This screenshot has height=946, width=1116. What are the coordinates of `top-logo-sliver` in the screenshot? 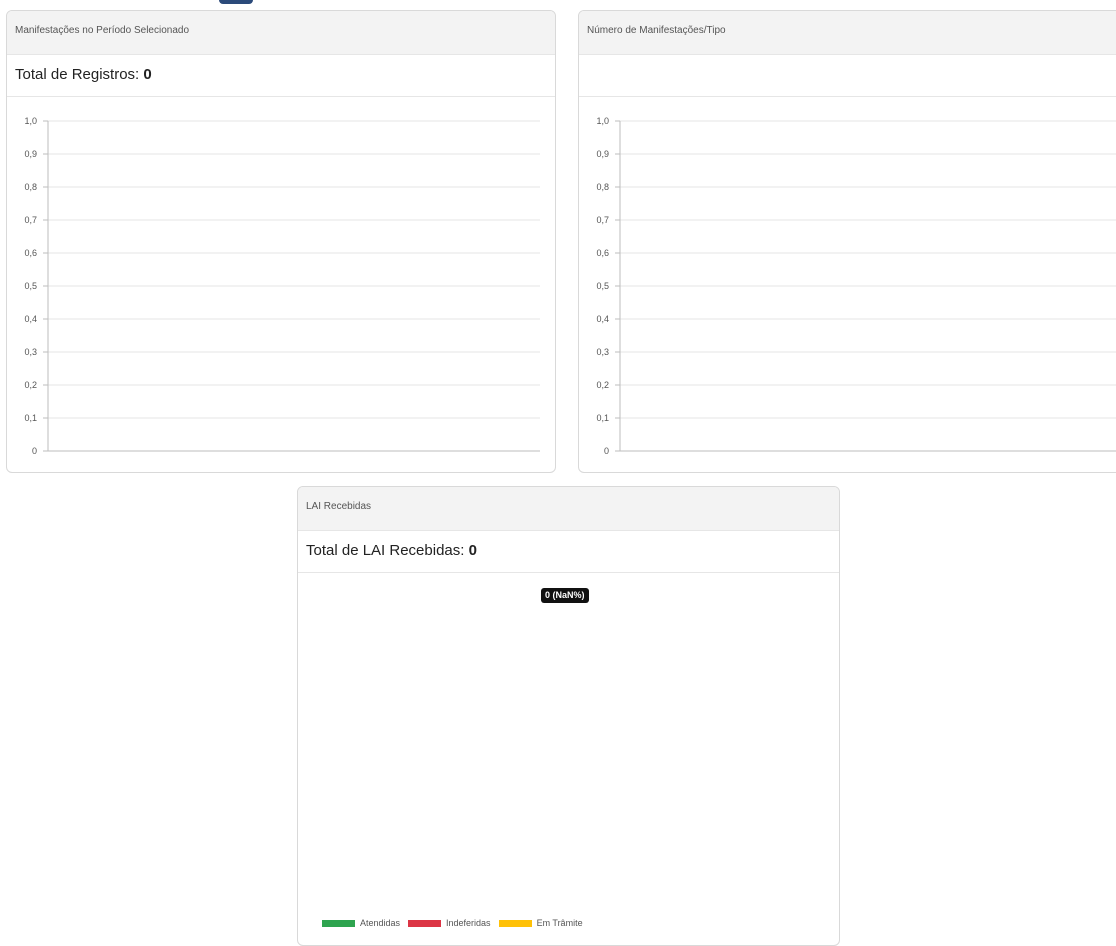 It's located at (236, 2).